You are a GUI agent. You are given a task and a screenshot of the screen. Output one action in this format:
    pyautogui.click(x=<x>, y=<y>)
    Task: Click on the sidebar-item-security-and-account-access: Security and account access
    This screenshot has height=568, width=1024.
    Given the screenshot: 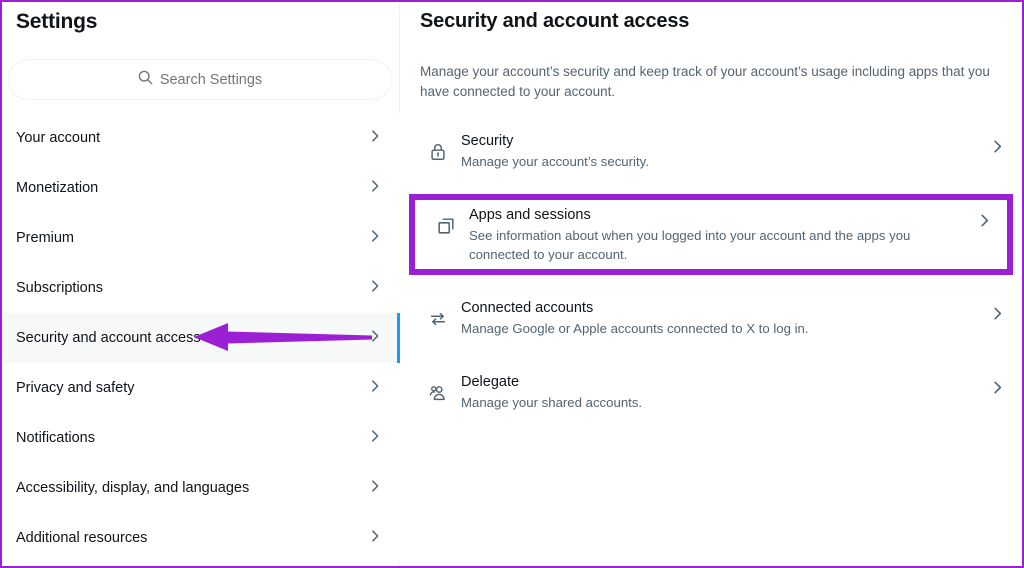 What is the action you would take?
    pyautogui.click(x=201, y=338)
    